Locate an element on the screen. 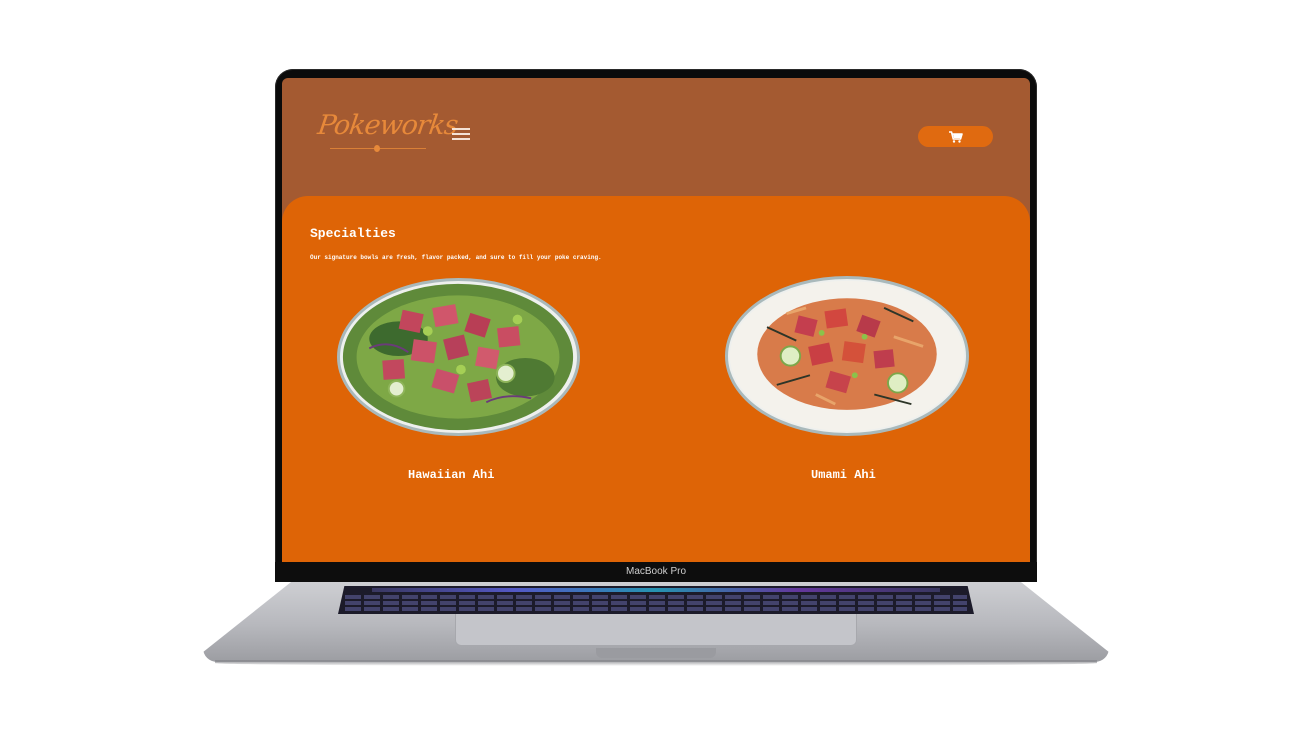 This screenshot has width=1312, height=738. logo-hawaii-icon is located at coordinates (377, 148).